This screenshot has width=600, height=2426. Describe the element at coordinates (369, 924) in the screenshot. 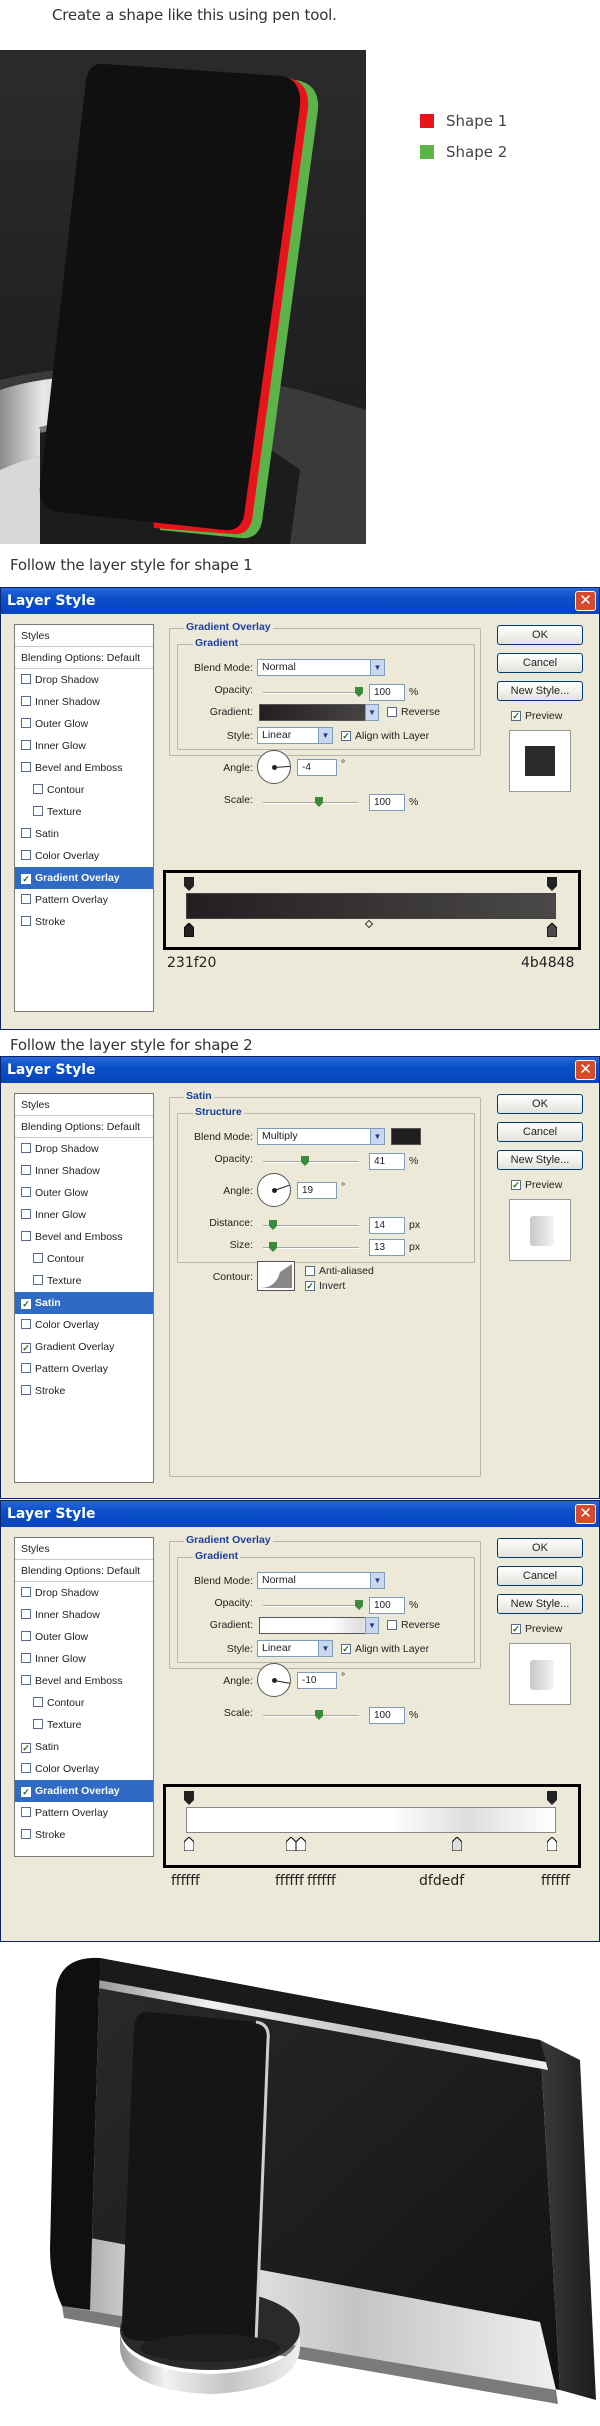

I see `midpoint-icon` at that location.